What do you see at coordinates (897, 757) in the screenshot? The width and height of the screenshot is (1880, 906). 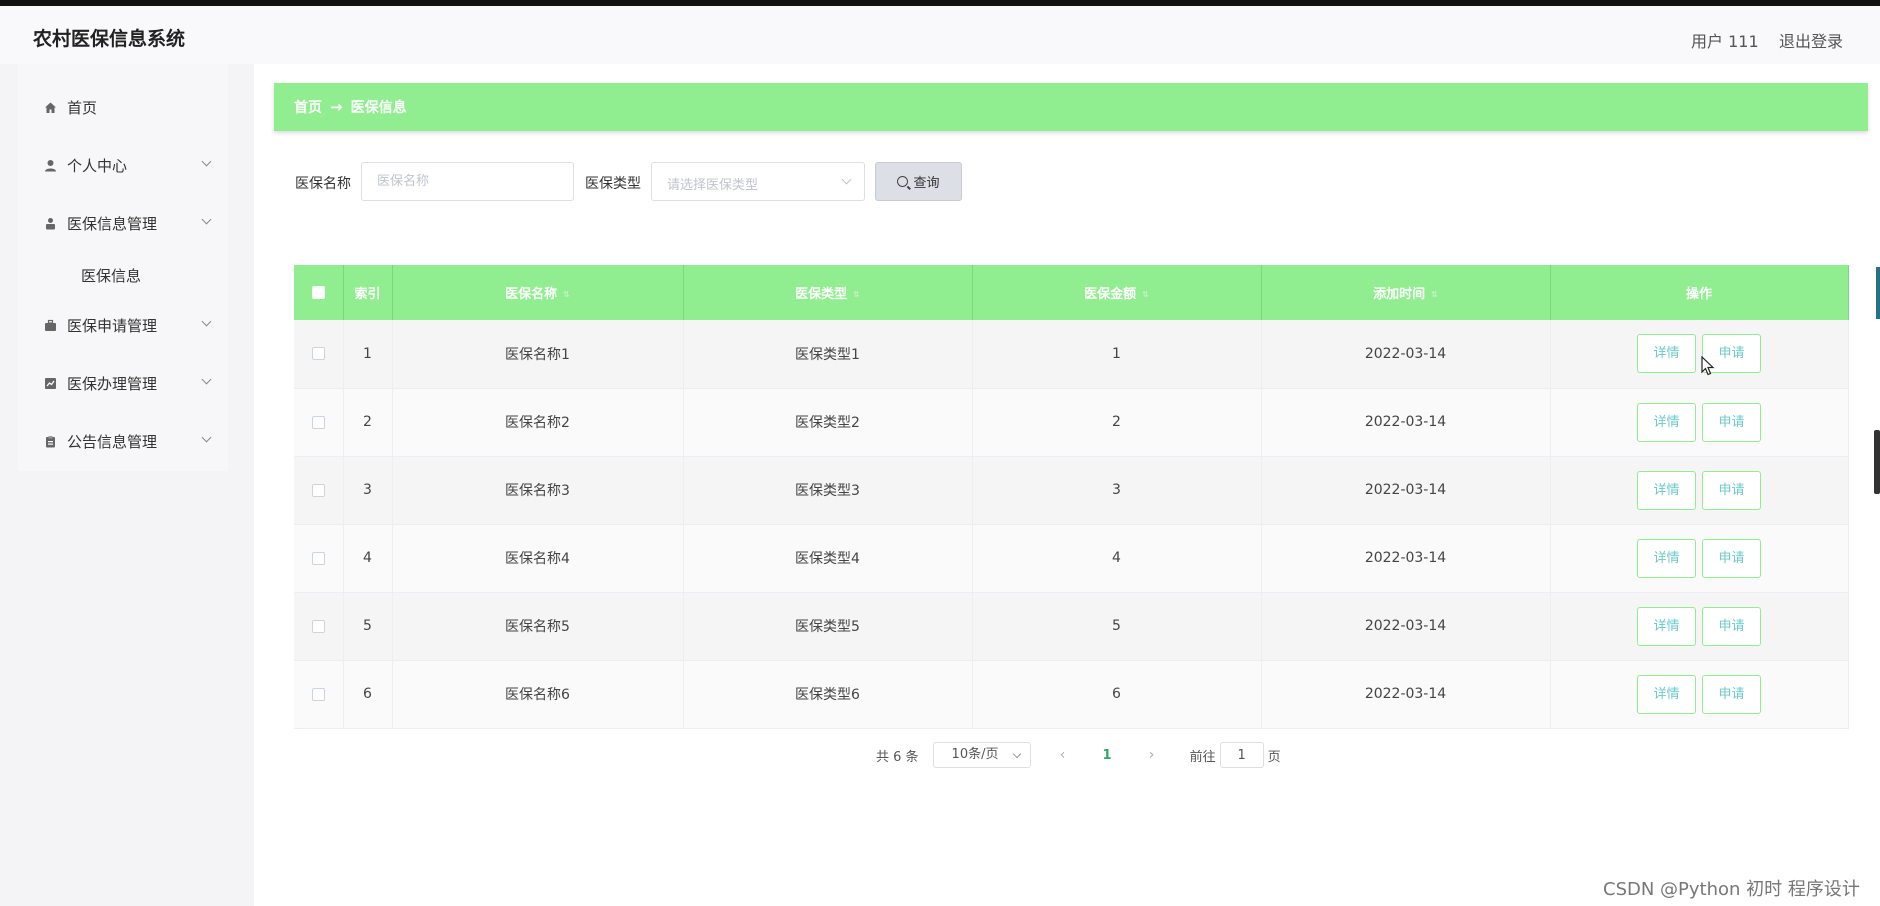 I see `total-count: 共 6 条` at bounding box center [897, 757].